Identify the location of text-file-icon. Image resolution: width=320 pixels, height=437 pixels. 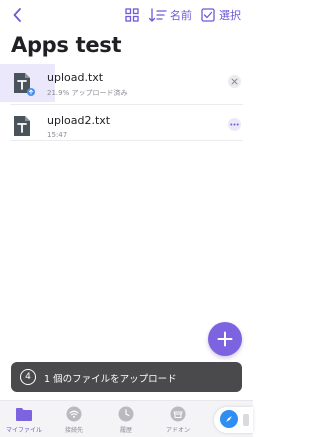
(22, 126).